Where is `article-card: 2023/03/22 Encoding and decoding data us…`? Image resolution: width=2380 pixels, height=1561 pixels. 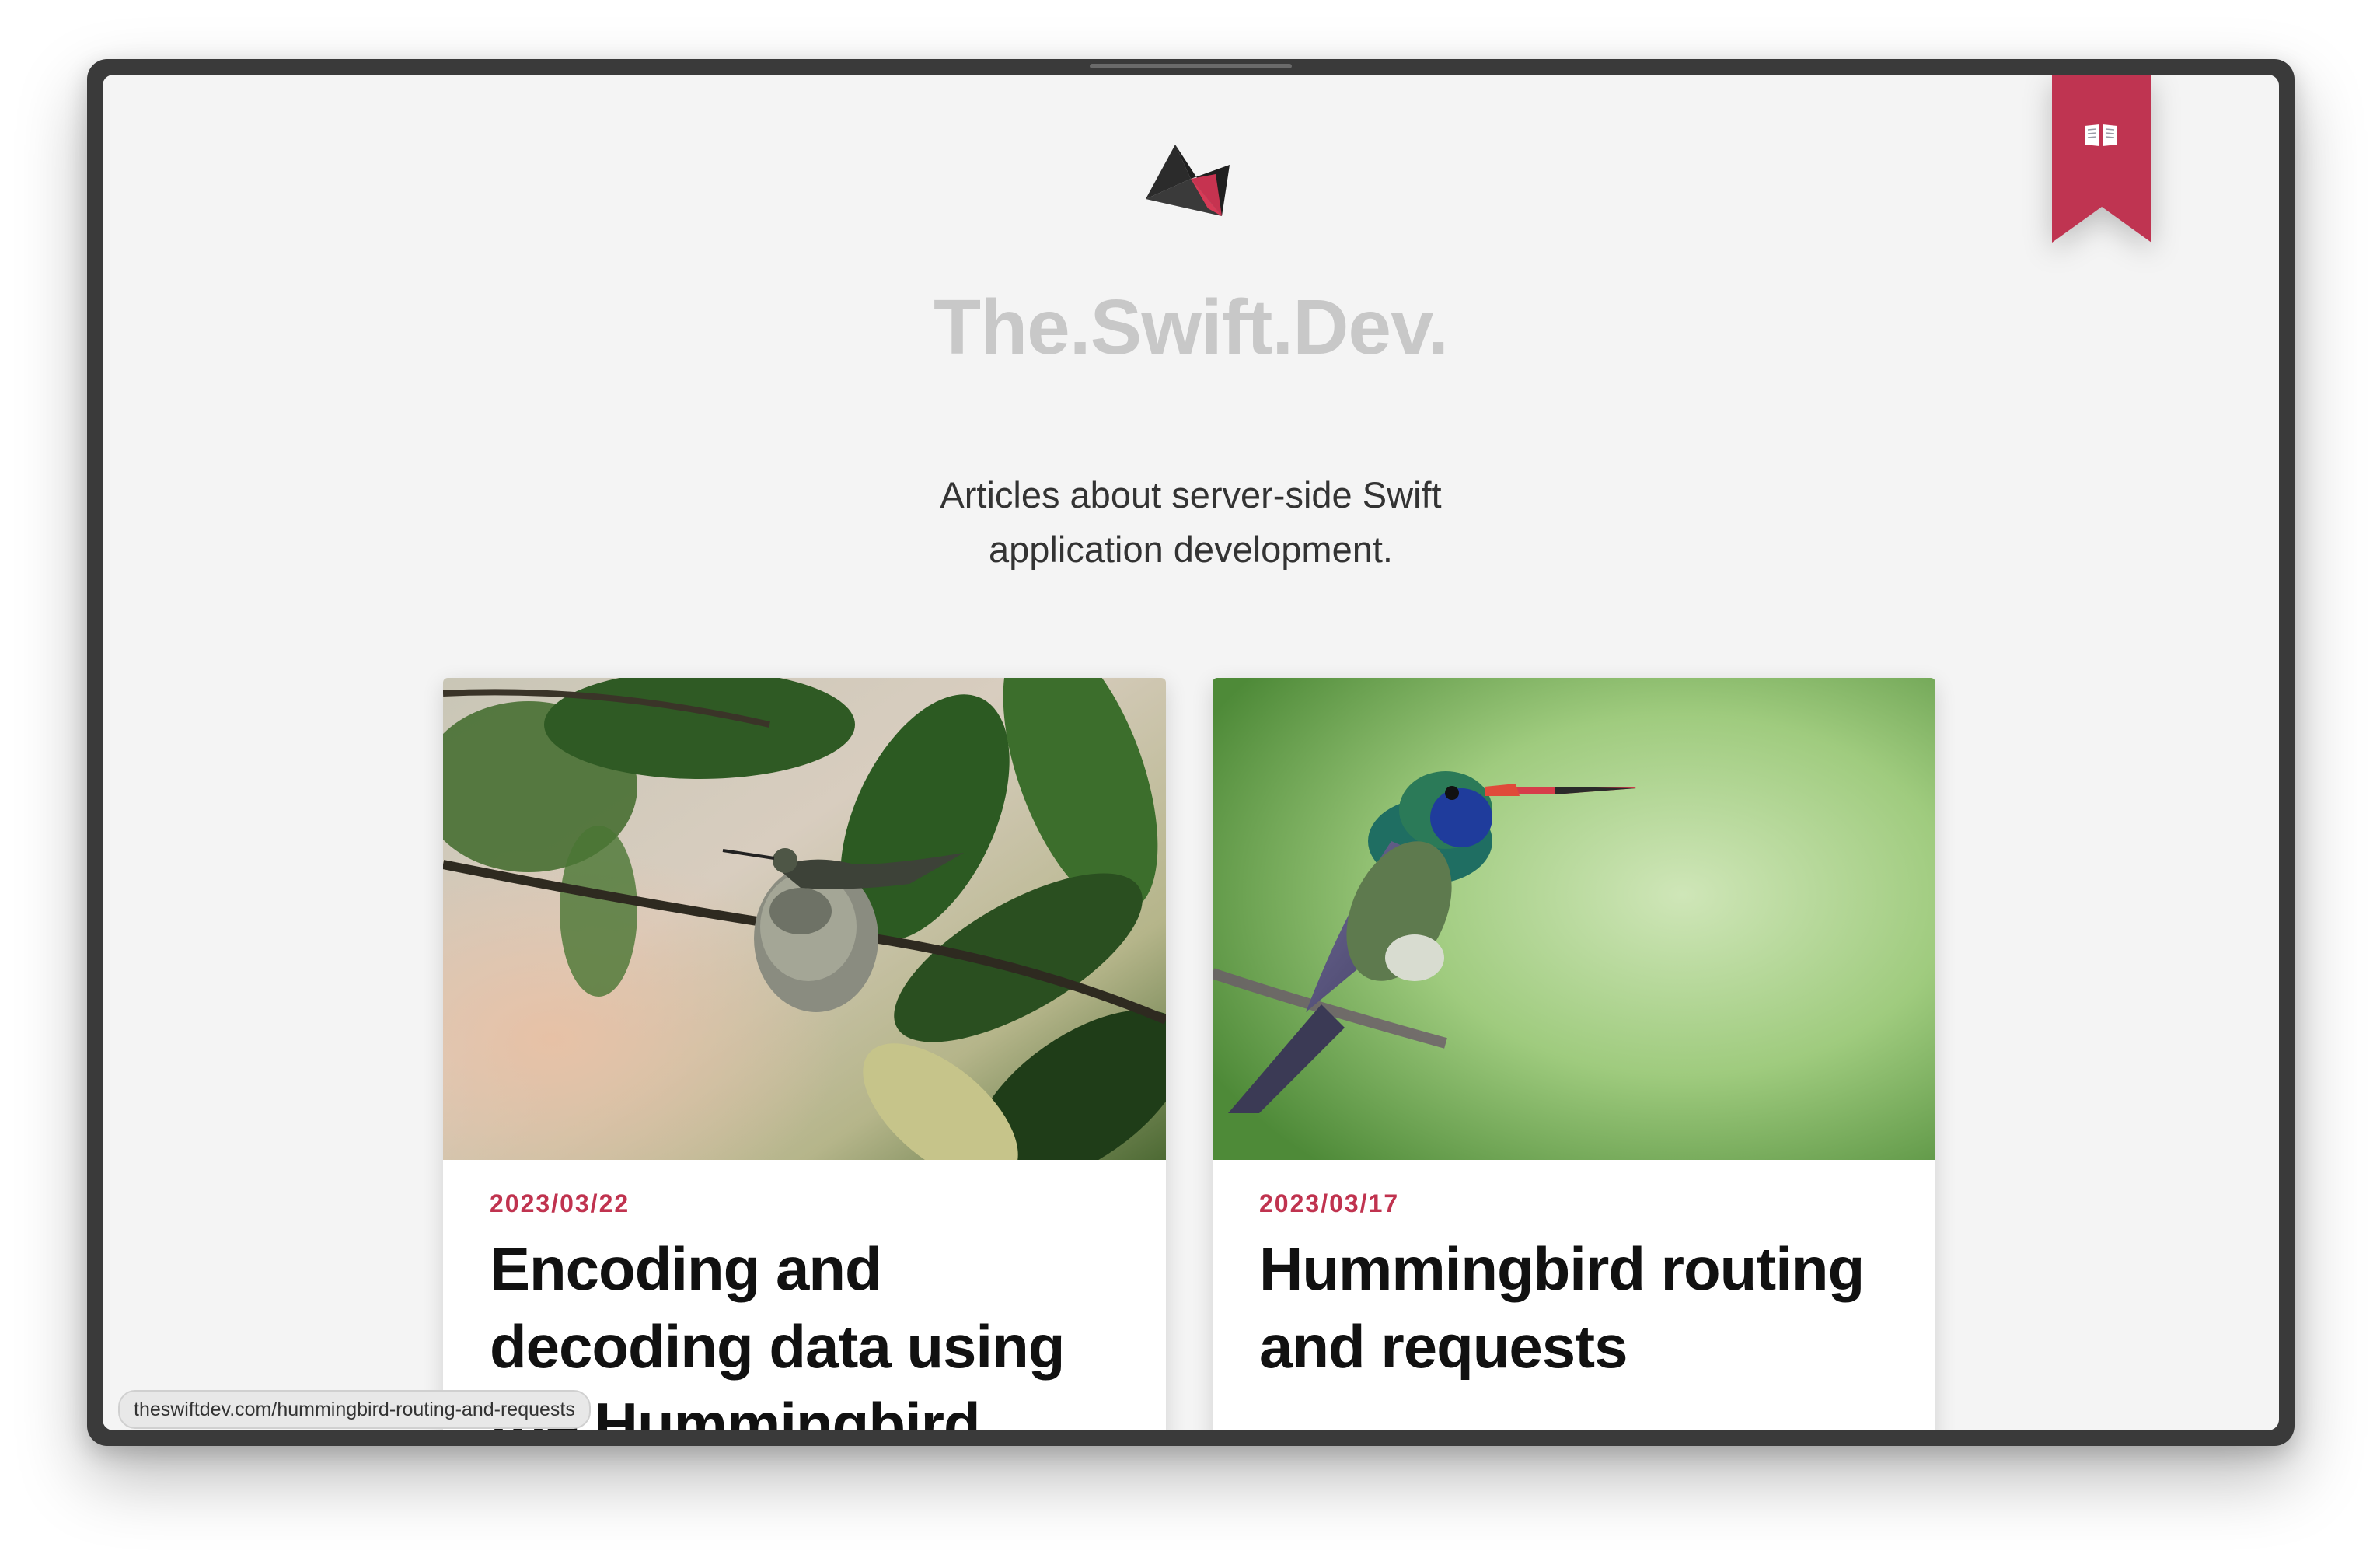
article-card: 2023/03/22 Encoding and decoding data us… is located at coordinates (805, 1054).